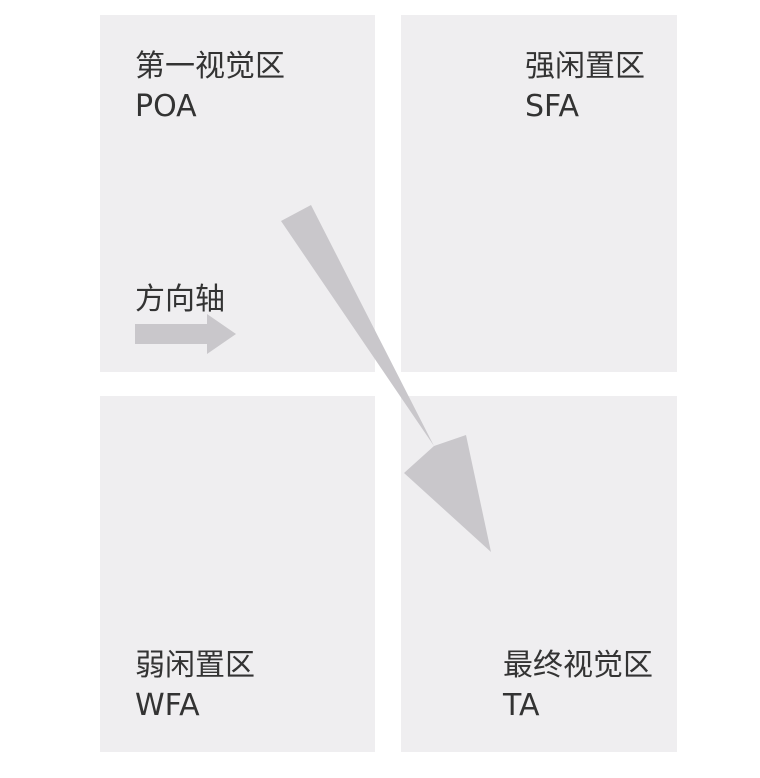 This screenshot has width=760, height=778. What do you see at coordinates (521, 705) in the screenshot?
I see `zone-label-ta-en: TA` at bounding box center [521, 705].